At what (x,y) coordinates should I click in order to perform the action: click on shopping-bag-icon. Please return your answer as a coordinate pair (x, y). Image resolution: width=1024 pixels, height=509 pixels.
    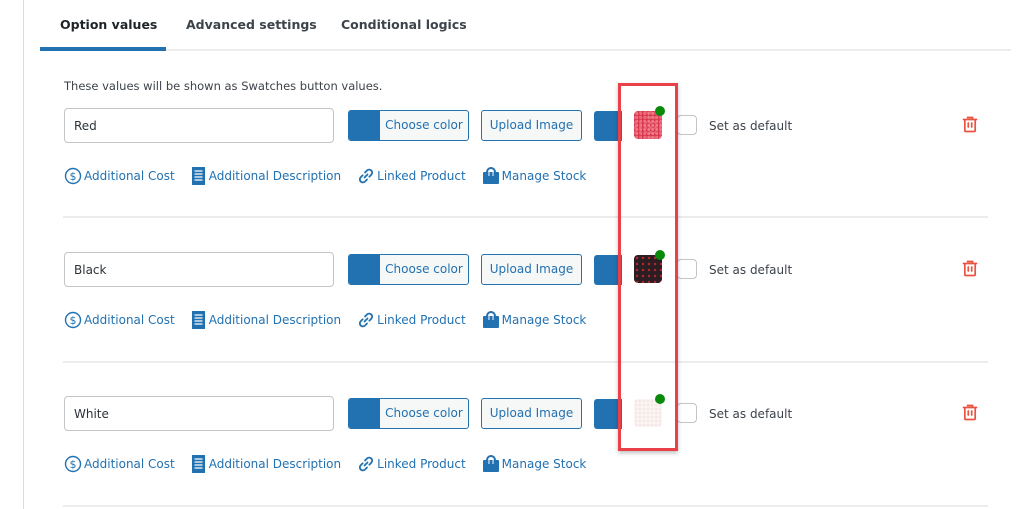
    Looking at the image, I should click on (490, 463).